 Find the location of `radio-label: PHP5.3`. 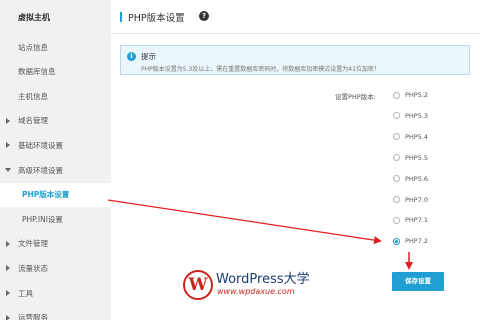

radio-label: PHP5.3 is located at coordinates (417, 115).